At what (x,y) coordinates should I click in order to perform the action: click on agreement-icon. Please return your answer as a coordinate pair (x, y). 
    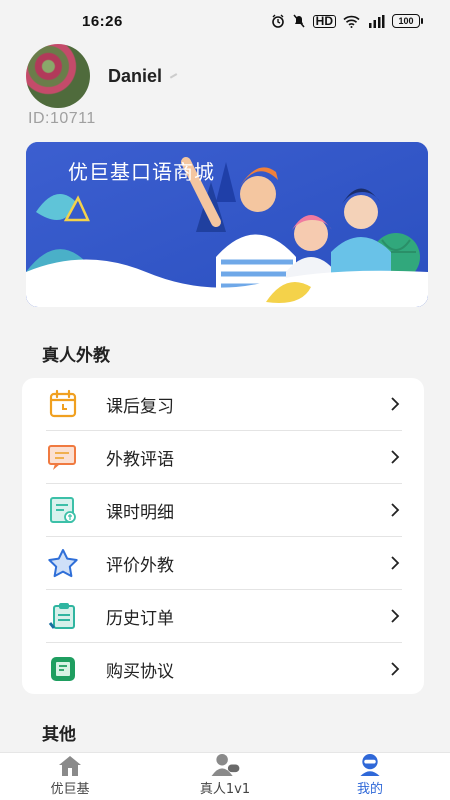
    Looking at the image, I should click on (63, 669).